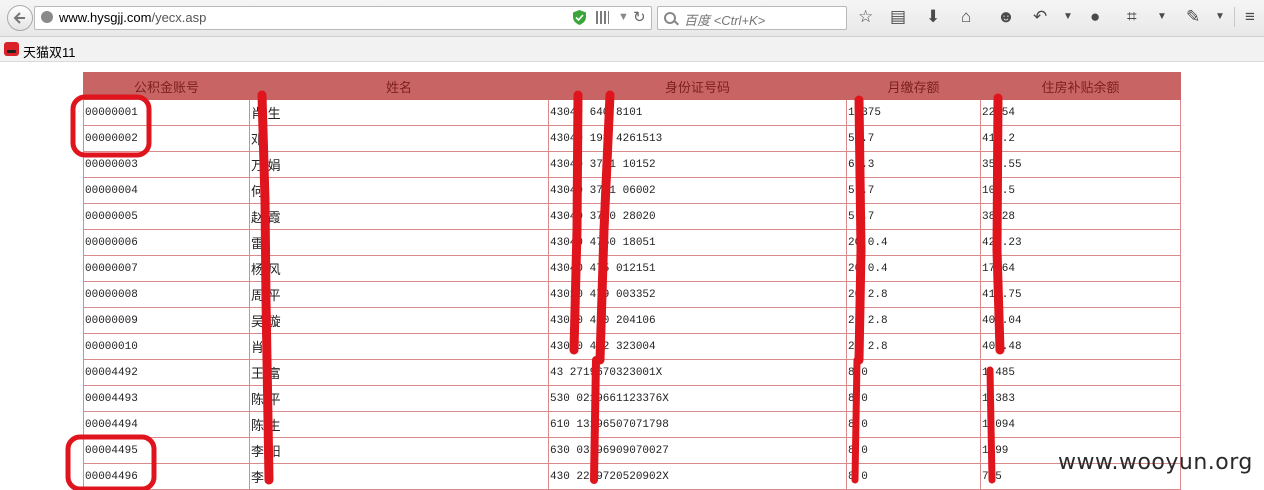 The width and height of the screenshot is (1264, 490). What do you see at coordinates (166, 450) in the screenshot?
I see `cell-account: 00004495` at bounding box center [166, 450].